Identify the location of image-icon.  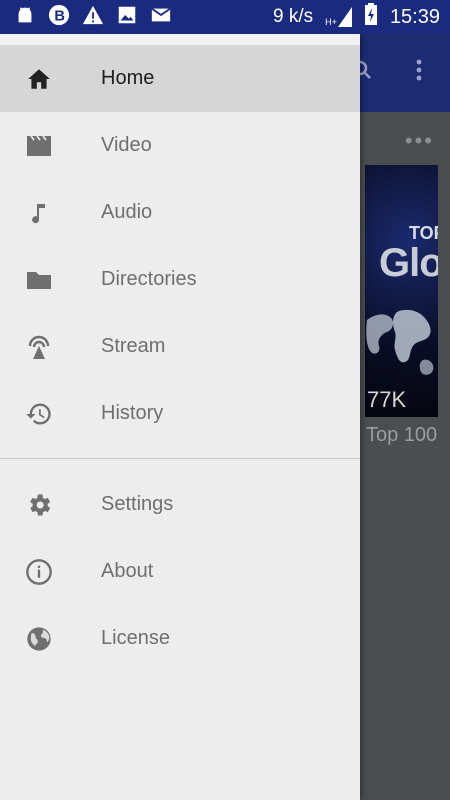
(127, 17).